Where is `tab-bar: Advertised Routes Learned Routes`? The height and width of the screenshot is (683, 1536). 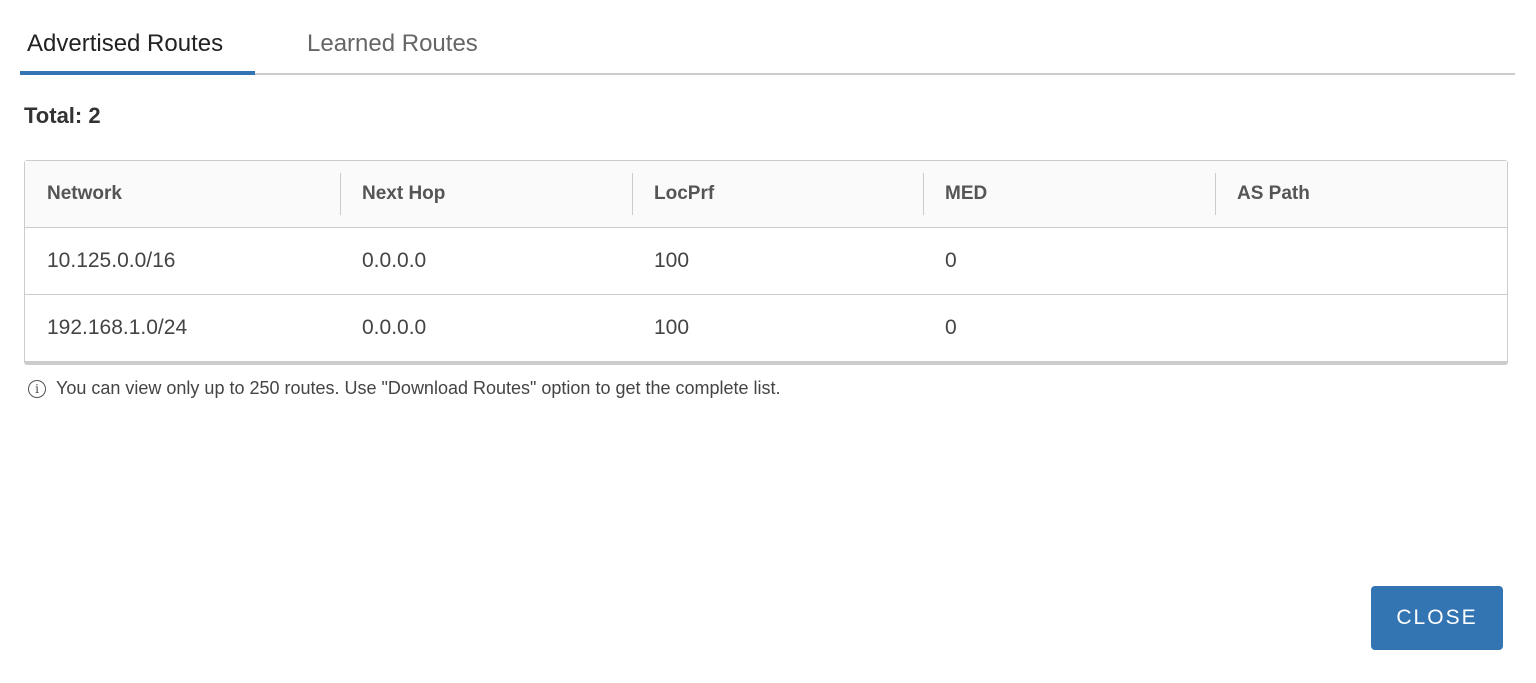
tab-bar: Advertised Routes Learned Routes is located at coordinates (767, 37).